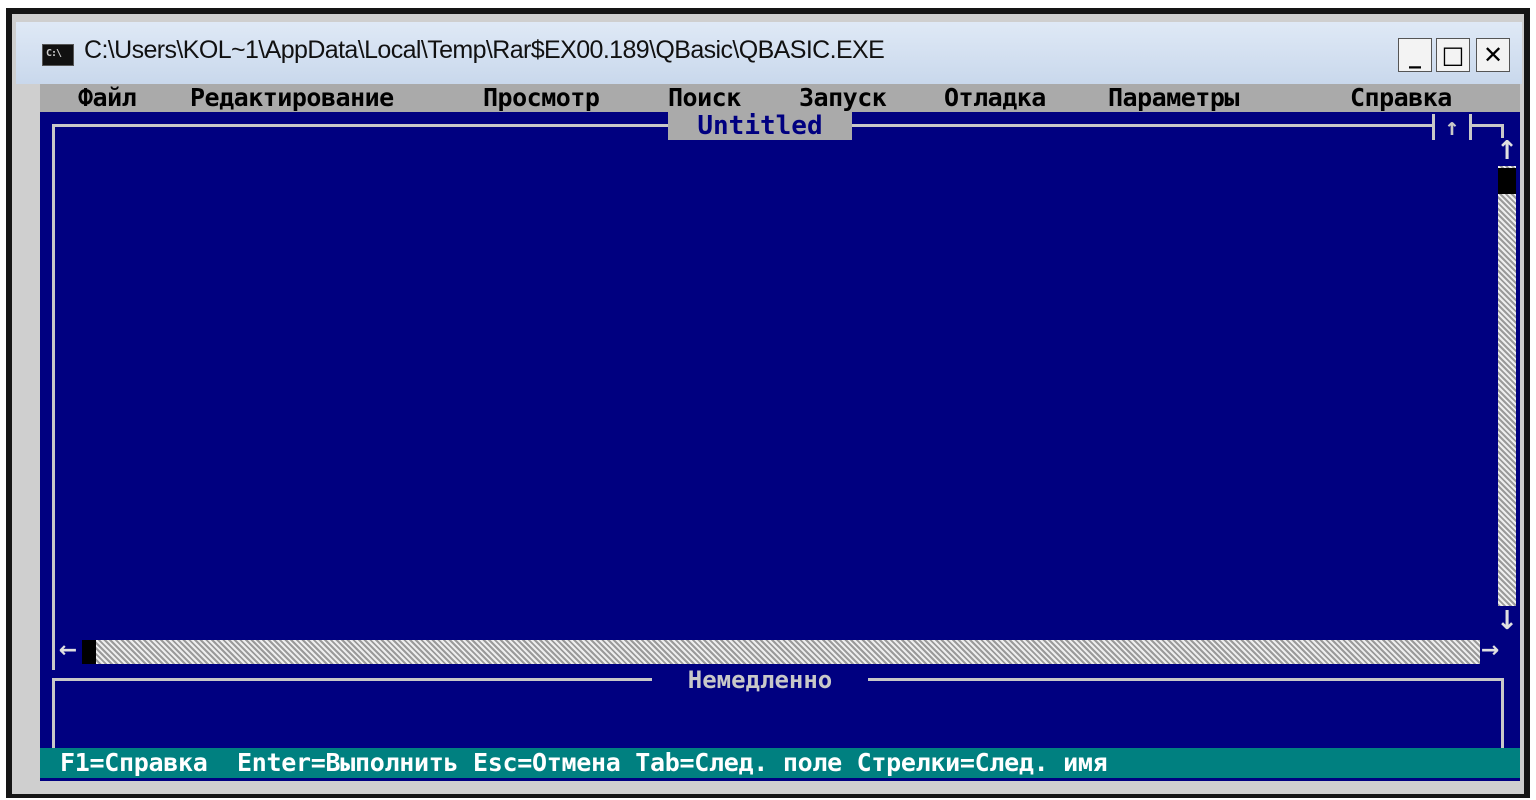 The height and width of the screenshot is (800, 1536). I want to click on menu-search: Поиск, so click(704, 98).